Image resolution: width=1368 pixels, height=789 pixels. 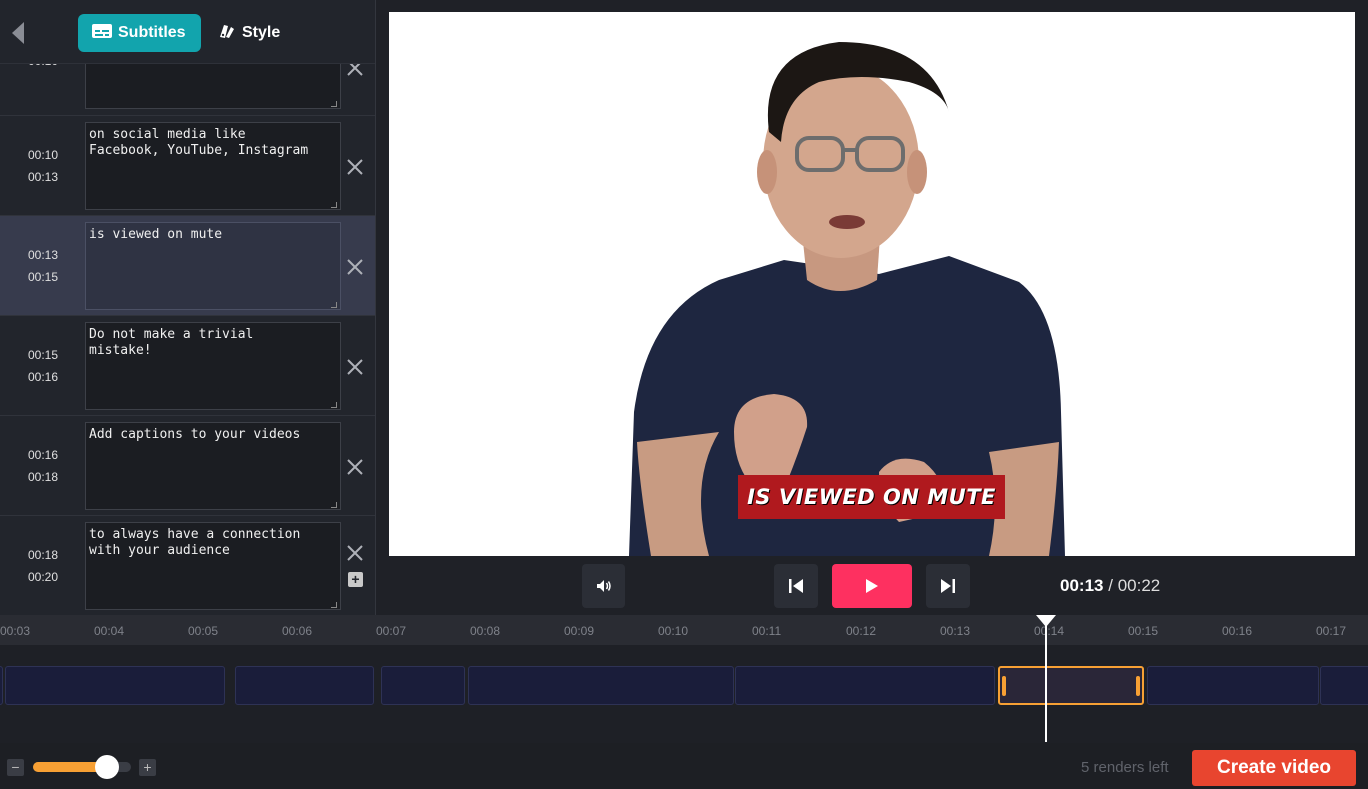 I want to click on timeline-tick-label: 00:13, so click(x=955, y=631).